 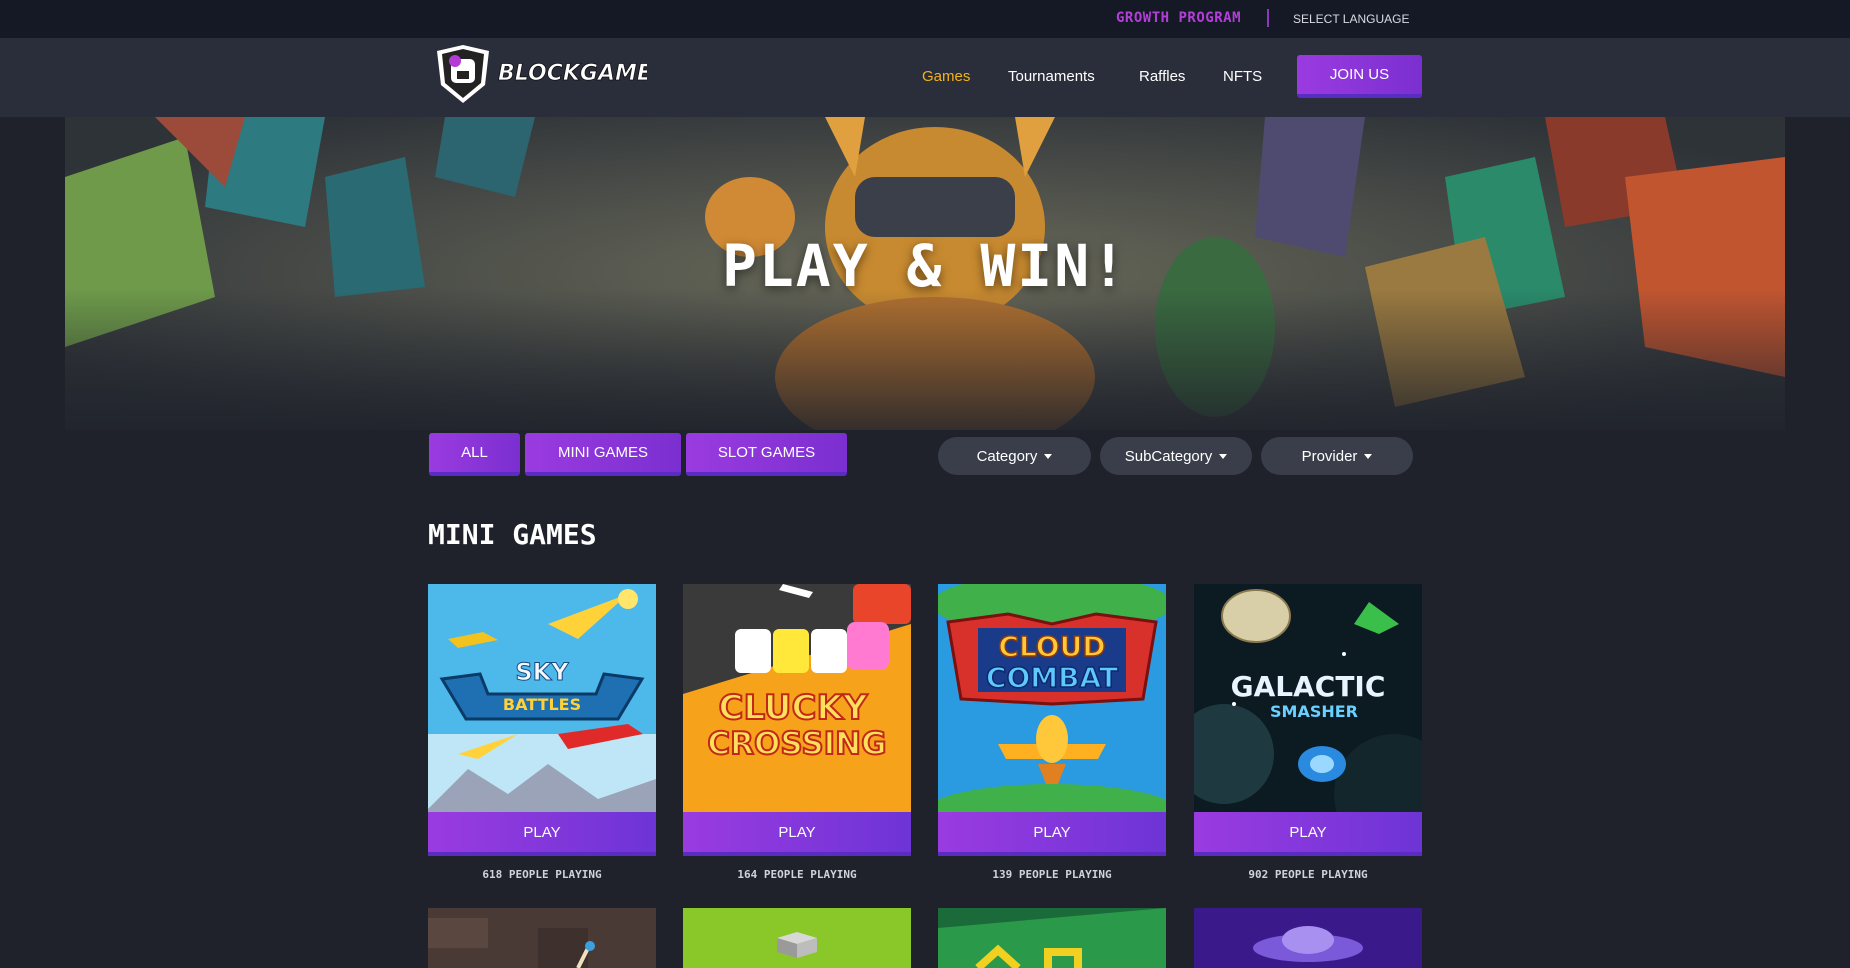 What do you see at coordinates (1242, 76) in the screenshot?
I see `nav-nfts: NFTS` at bounding box center [1242, 76].